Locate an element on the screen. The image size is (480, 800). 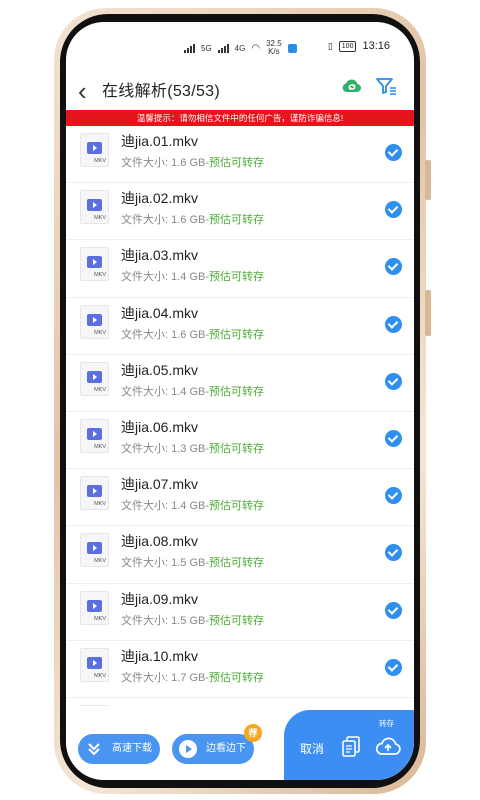
file-row: MKV 迪jia.05.mkv 文件大小: 1.4 GB-预估可转存 is located at coordinates (240, 383).